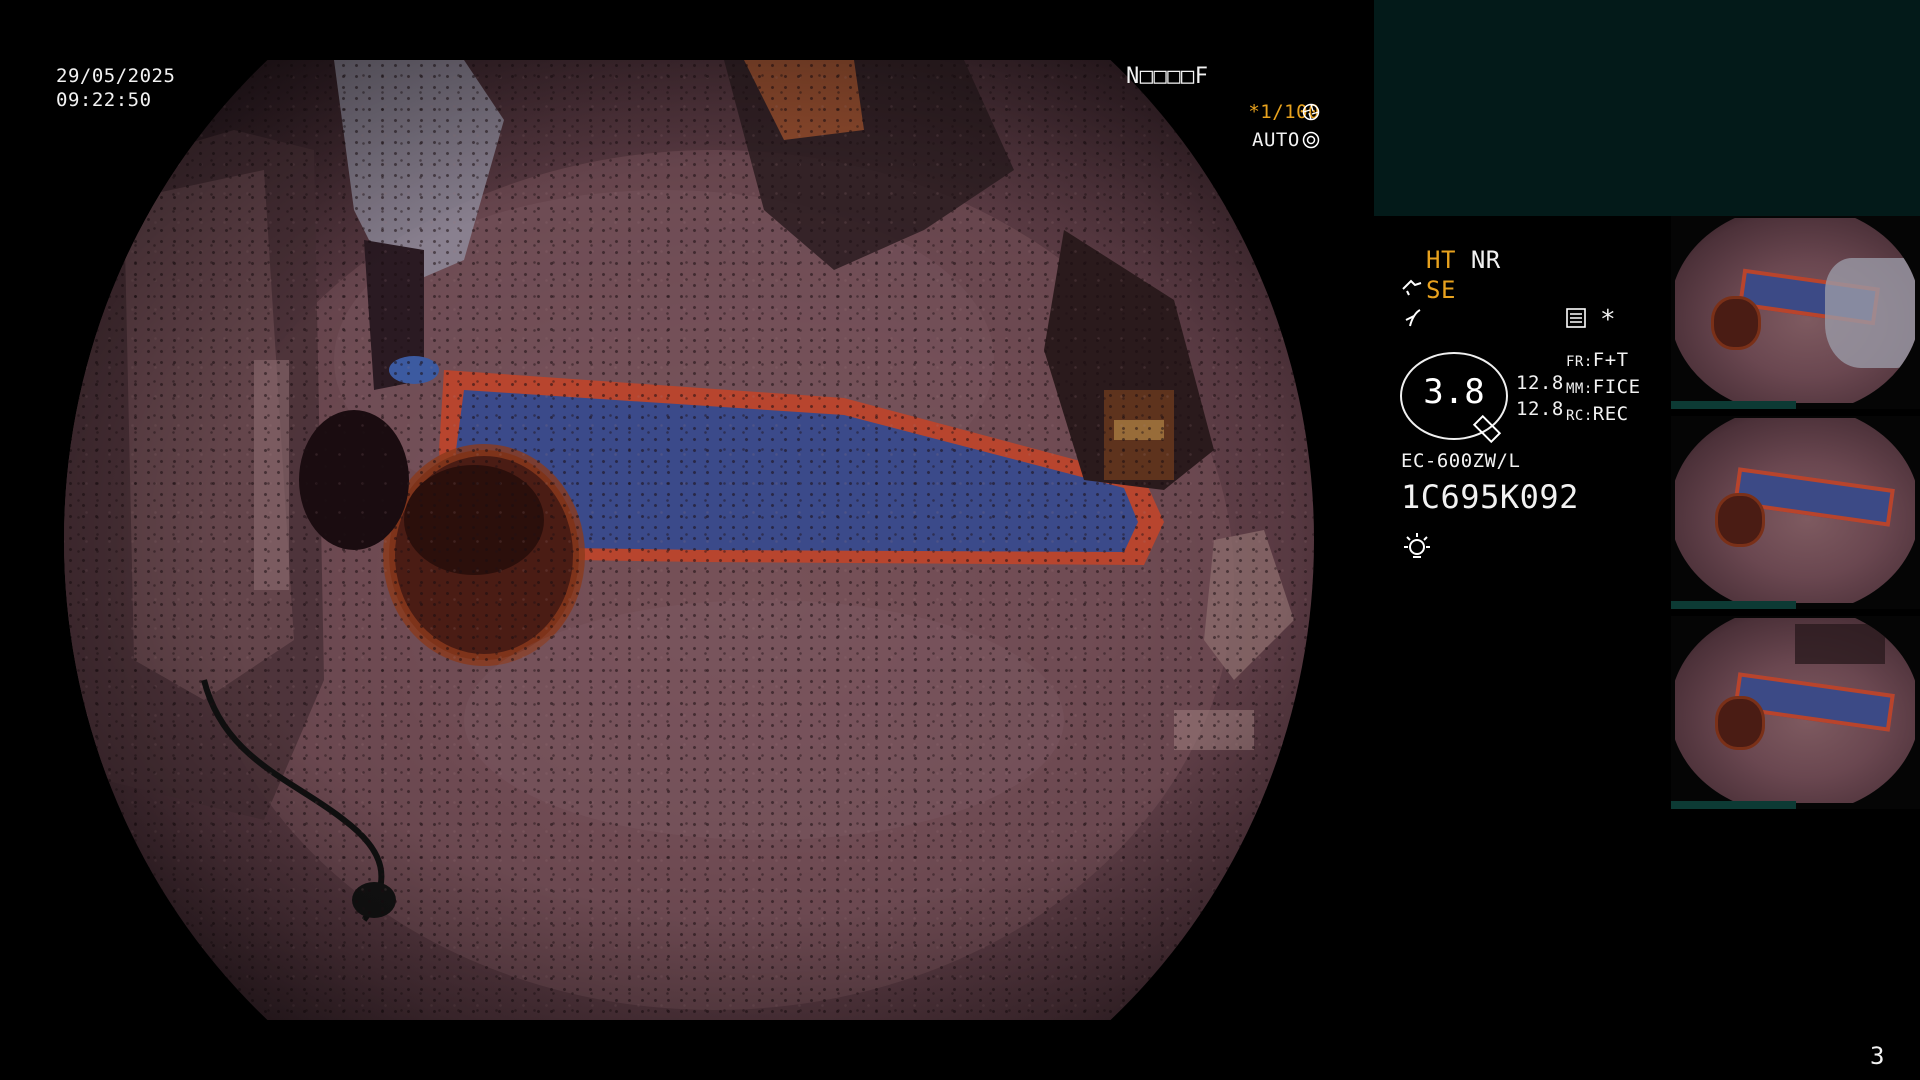 The image size is (1920, 1080). I want to click on aperture-icon, so click(1311, 114).